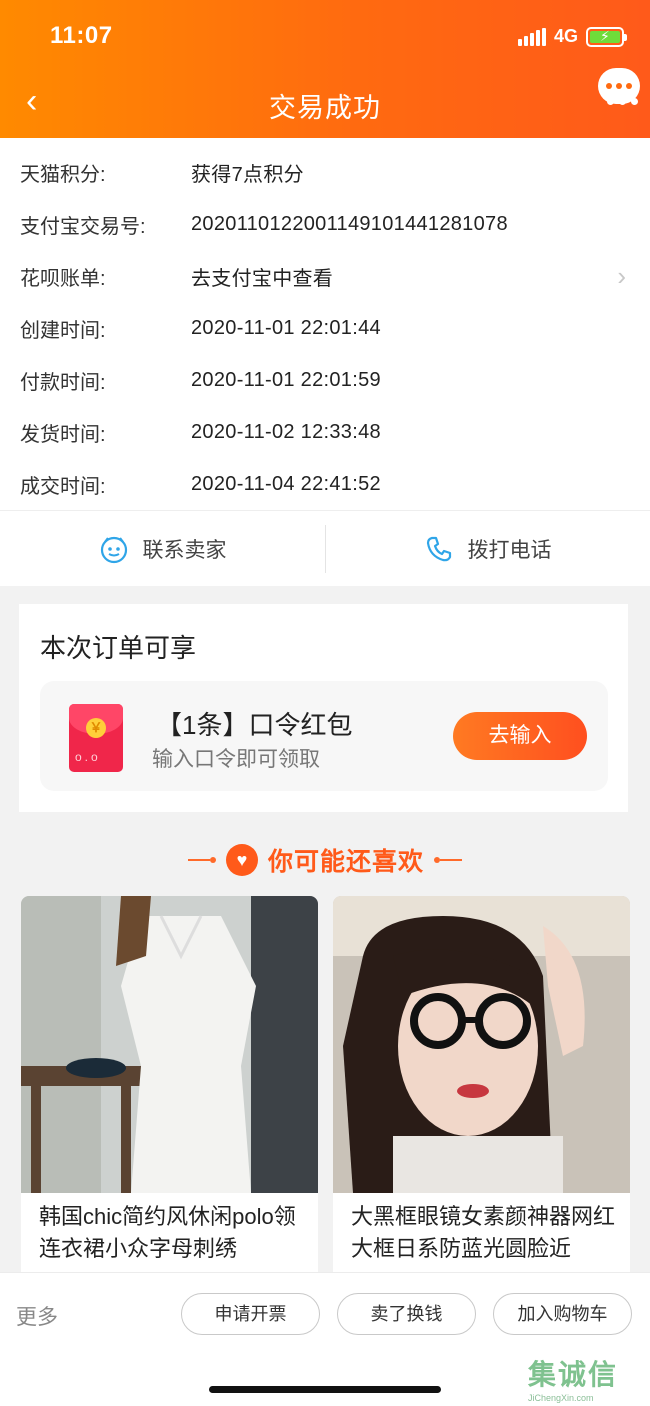 This screenshot has width=650, height=1406. Describe the element at coordinates (118, 648) in the screenshot. I see `benefit-title: 本次订单可享` at that location.